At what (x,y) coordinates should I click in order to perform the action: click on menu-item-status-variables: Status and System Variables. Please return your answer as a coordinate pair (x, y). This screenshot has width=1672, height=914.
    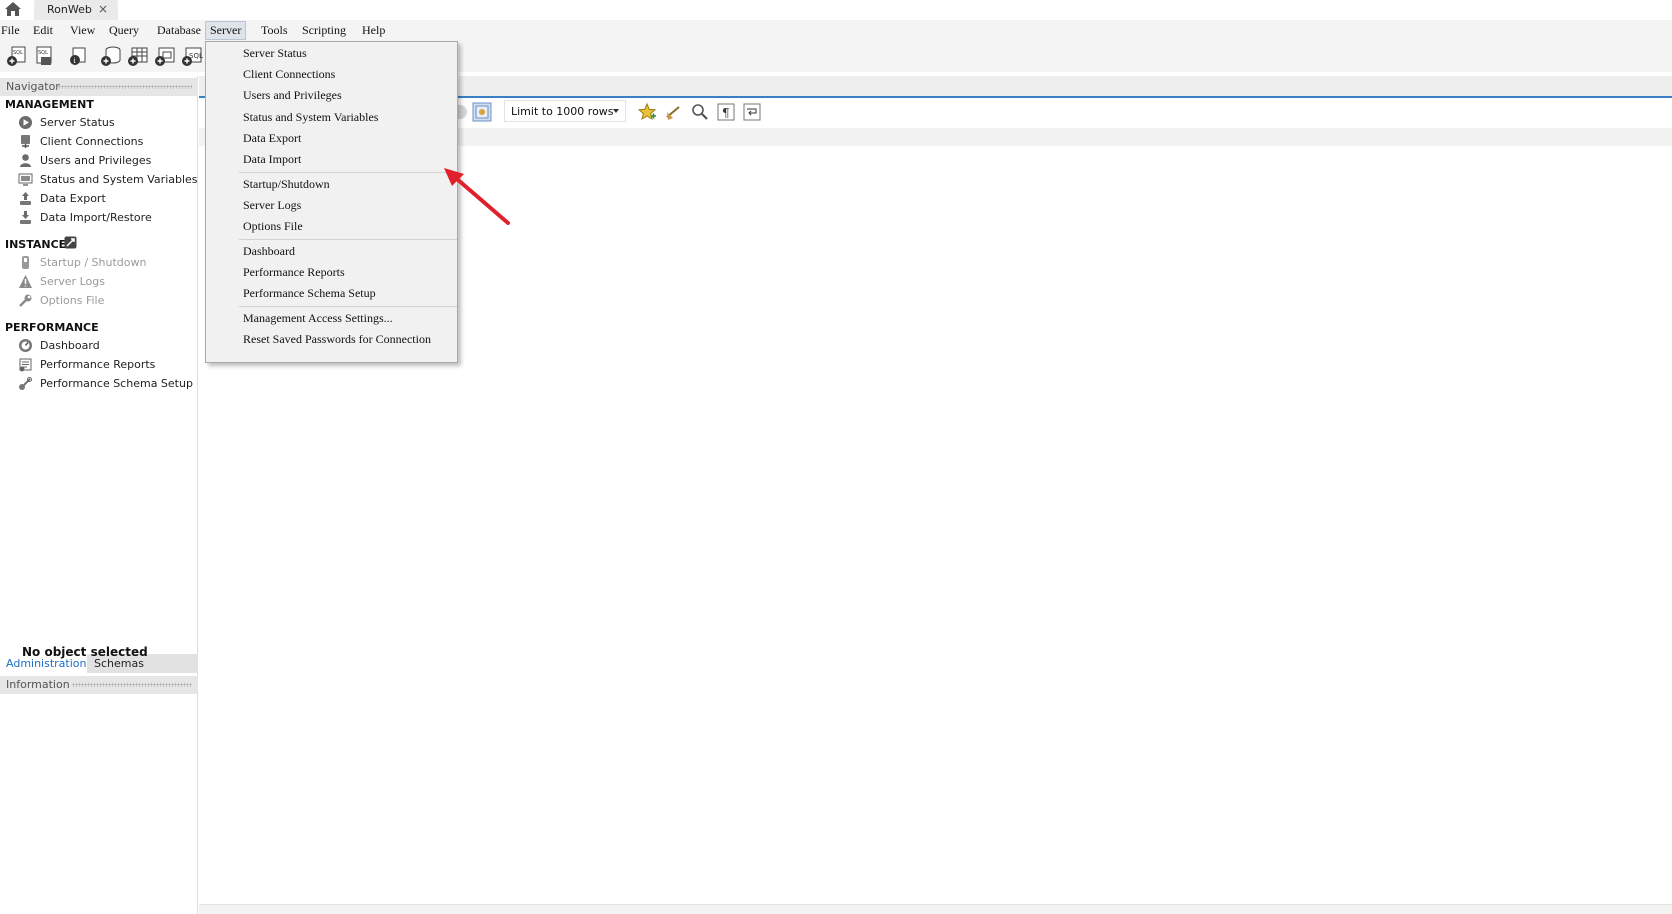
    Looking at the image, I should click on (331, 117).